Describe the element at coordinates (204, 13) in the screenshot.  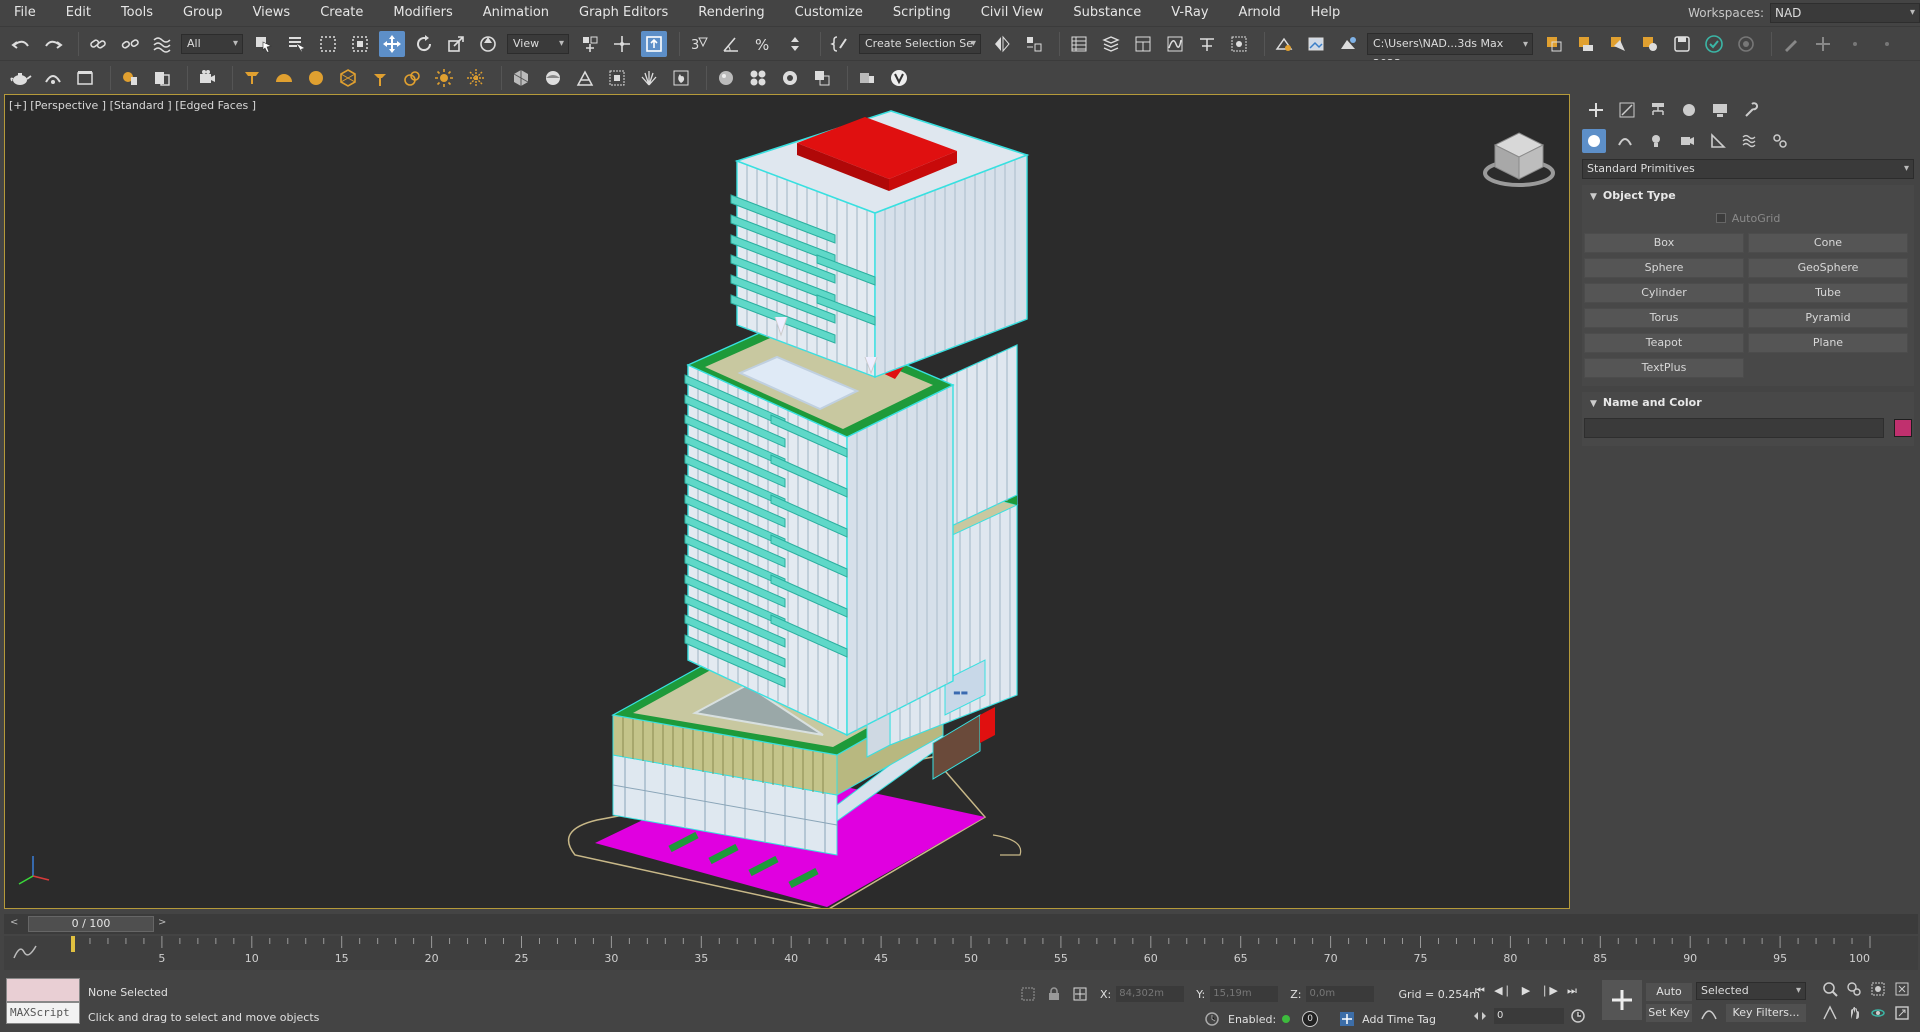
I see `menu-group: Group` at that location.